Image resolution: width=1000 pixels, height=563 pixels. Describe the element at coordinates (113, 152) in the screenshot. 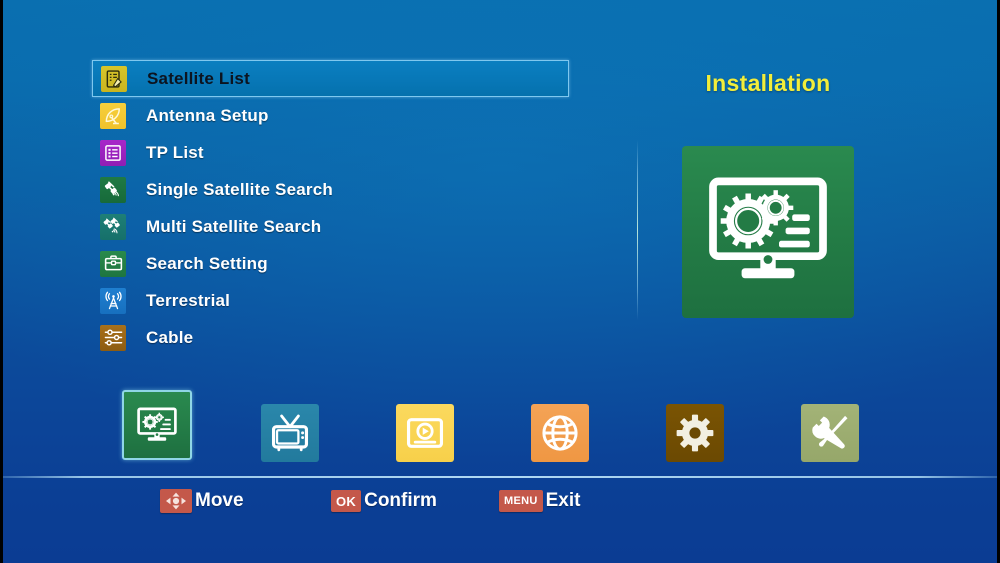

I see `transponder-list-icon` at that location.